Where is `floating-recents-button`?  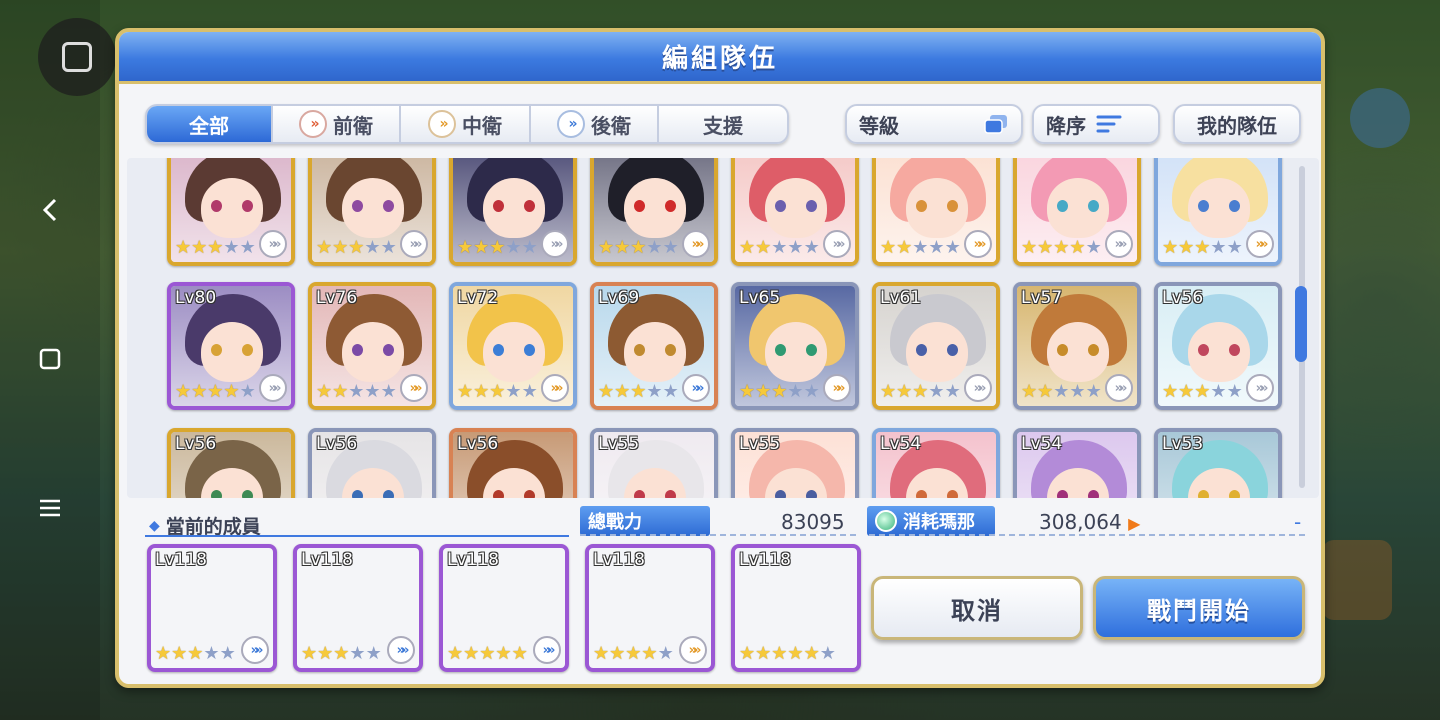 floating-recents-button is located at coordinates (77, 57).